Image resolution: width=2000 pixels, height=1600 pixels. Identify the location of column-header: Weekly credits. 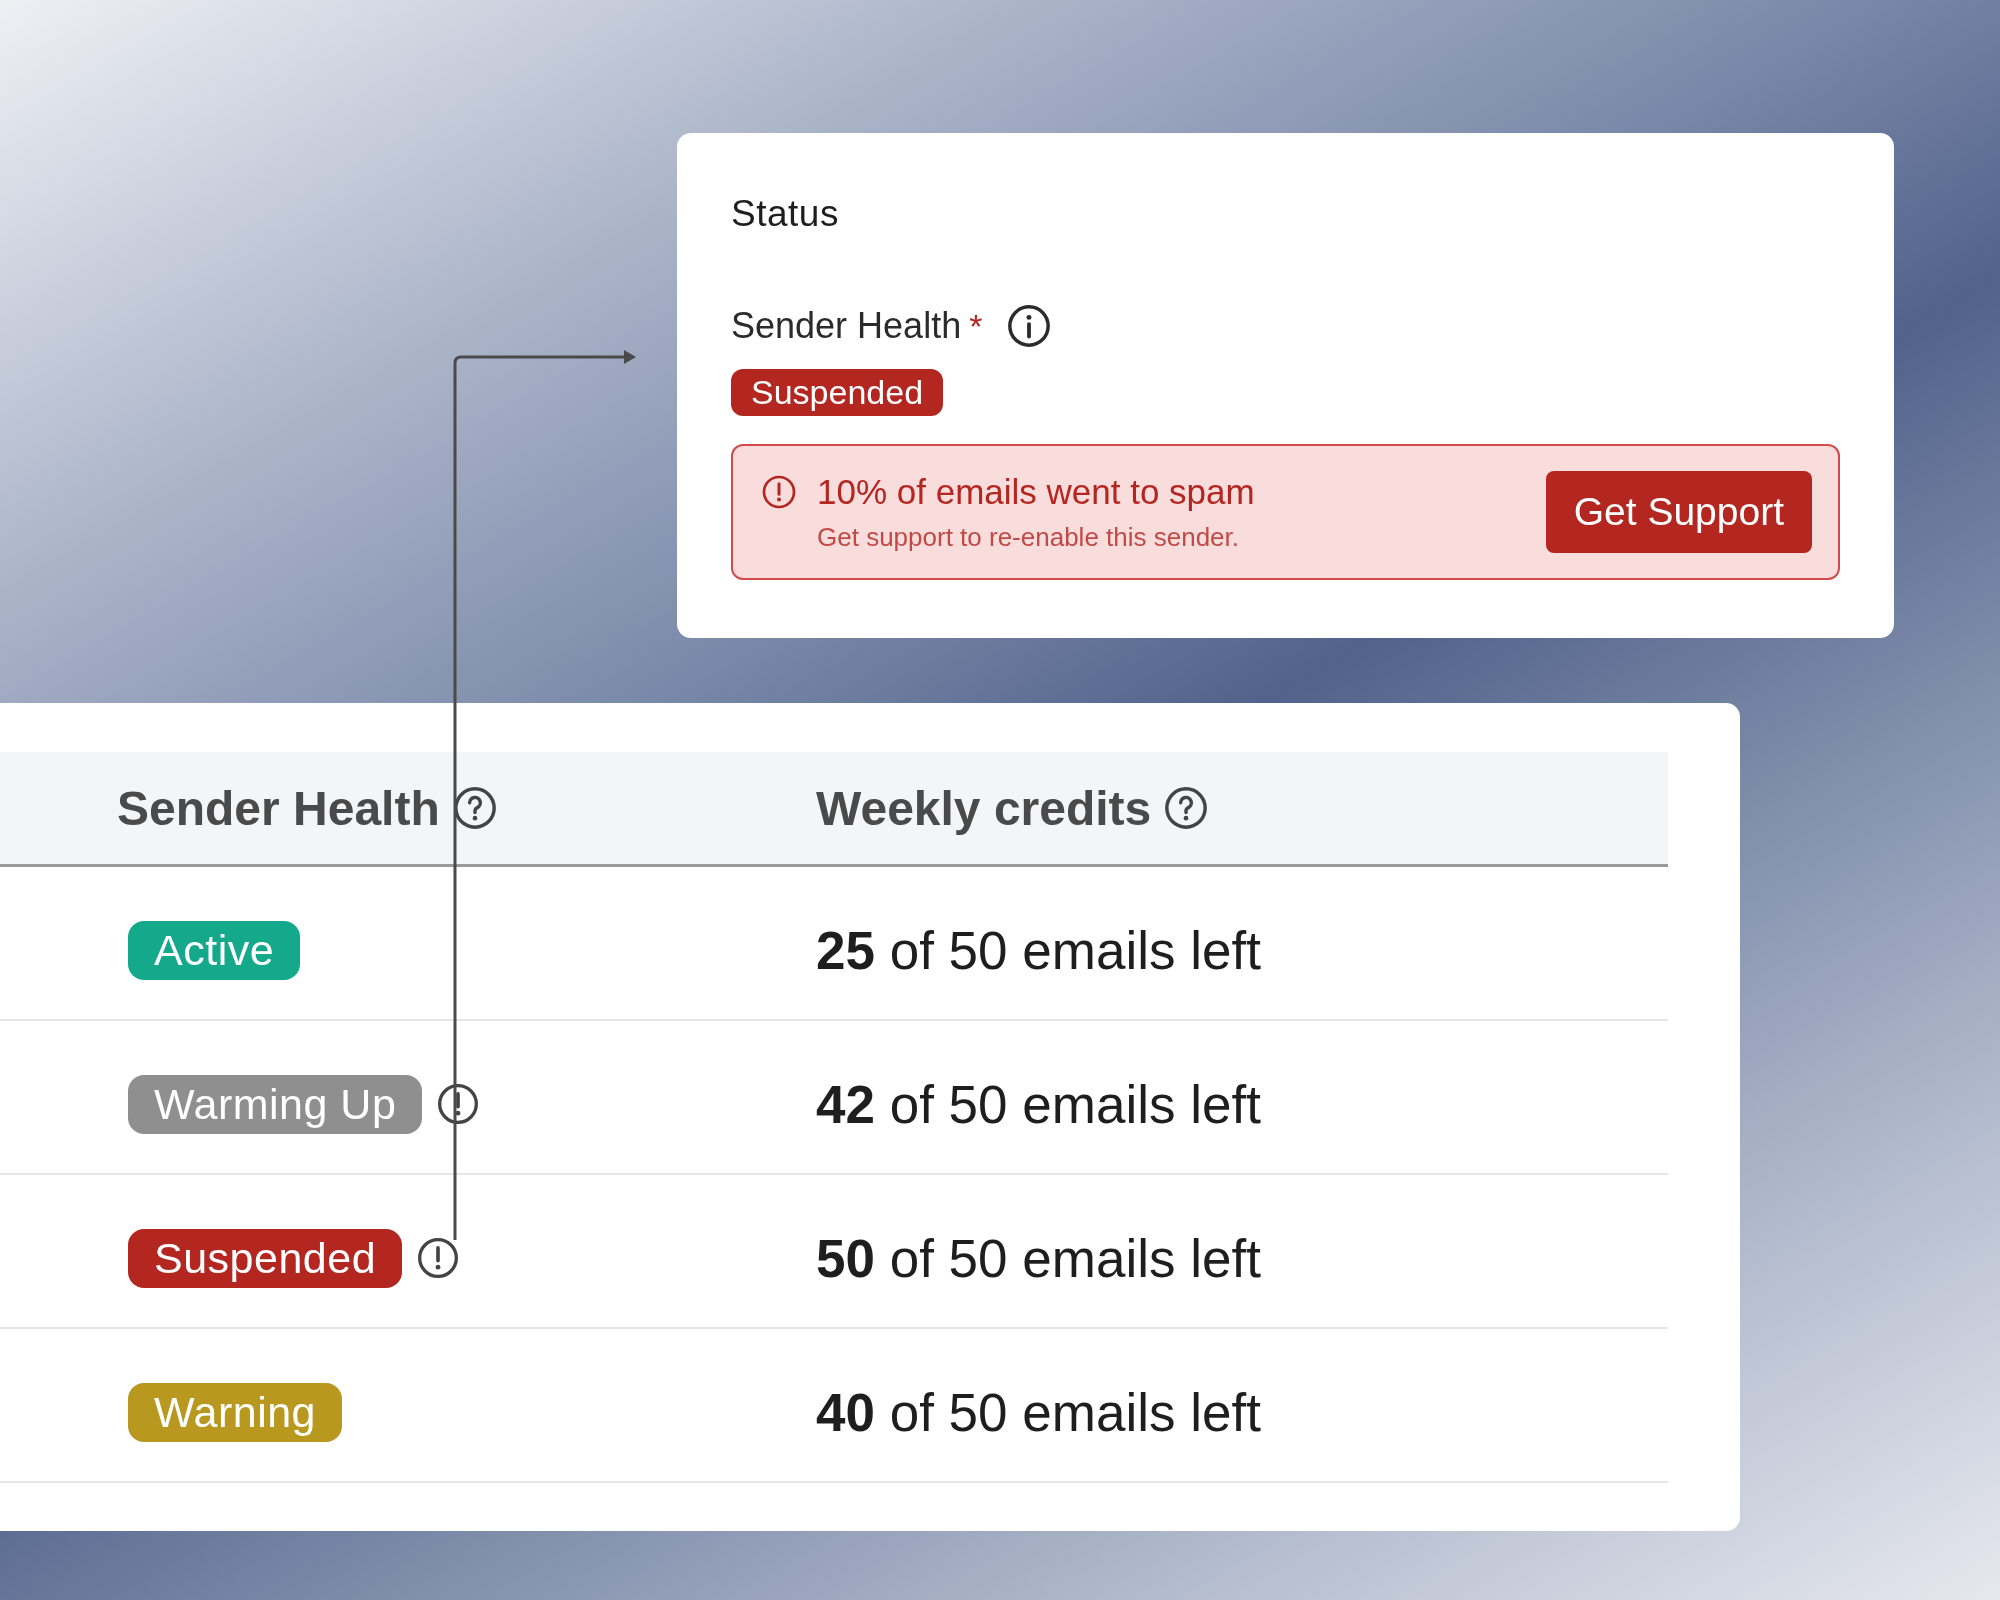
(984, 808).